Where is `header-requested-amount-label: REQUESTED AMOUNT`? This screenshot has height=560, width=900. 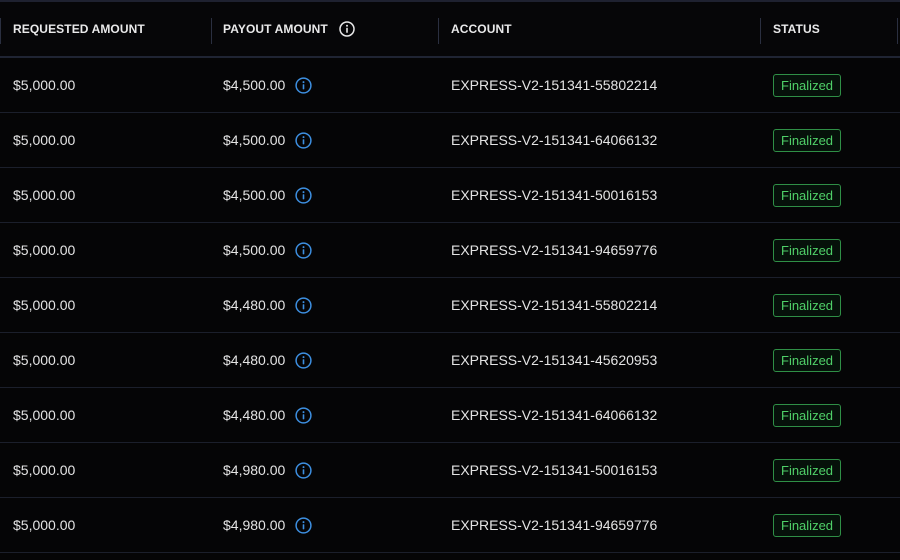 header-requested-amount-label: REQUESTED AMOUNT is located at coordinates (79, 29).